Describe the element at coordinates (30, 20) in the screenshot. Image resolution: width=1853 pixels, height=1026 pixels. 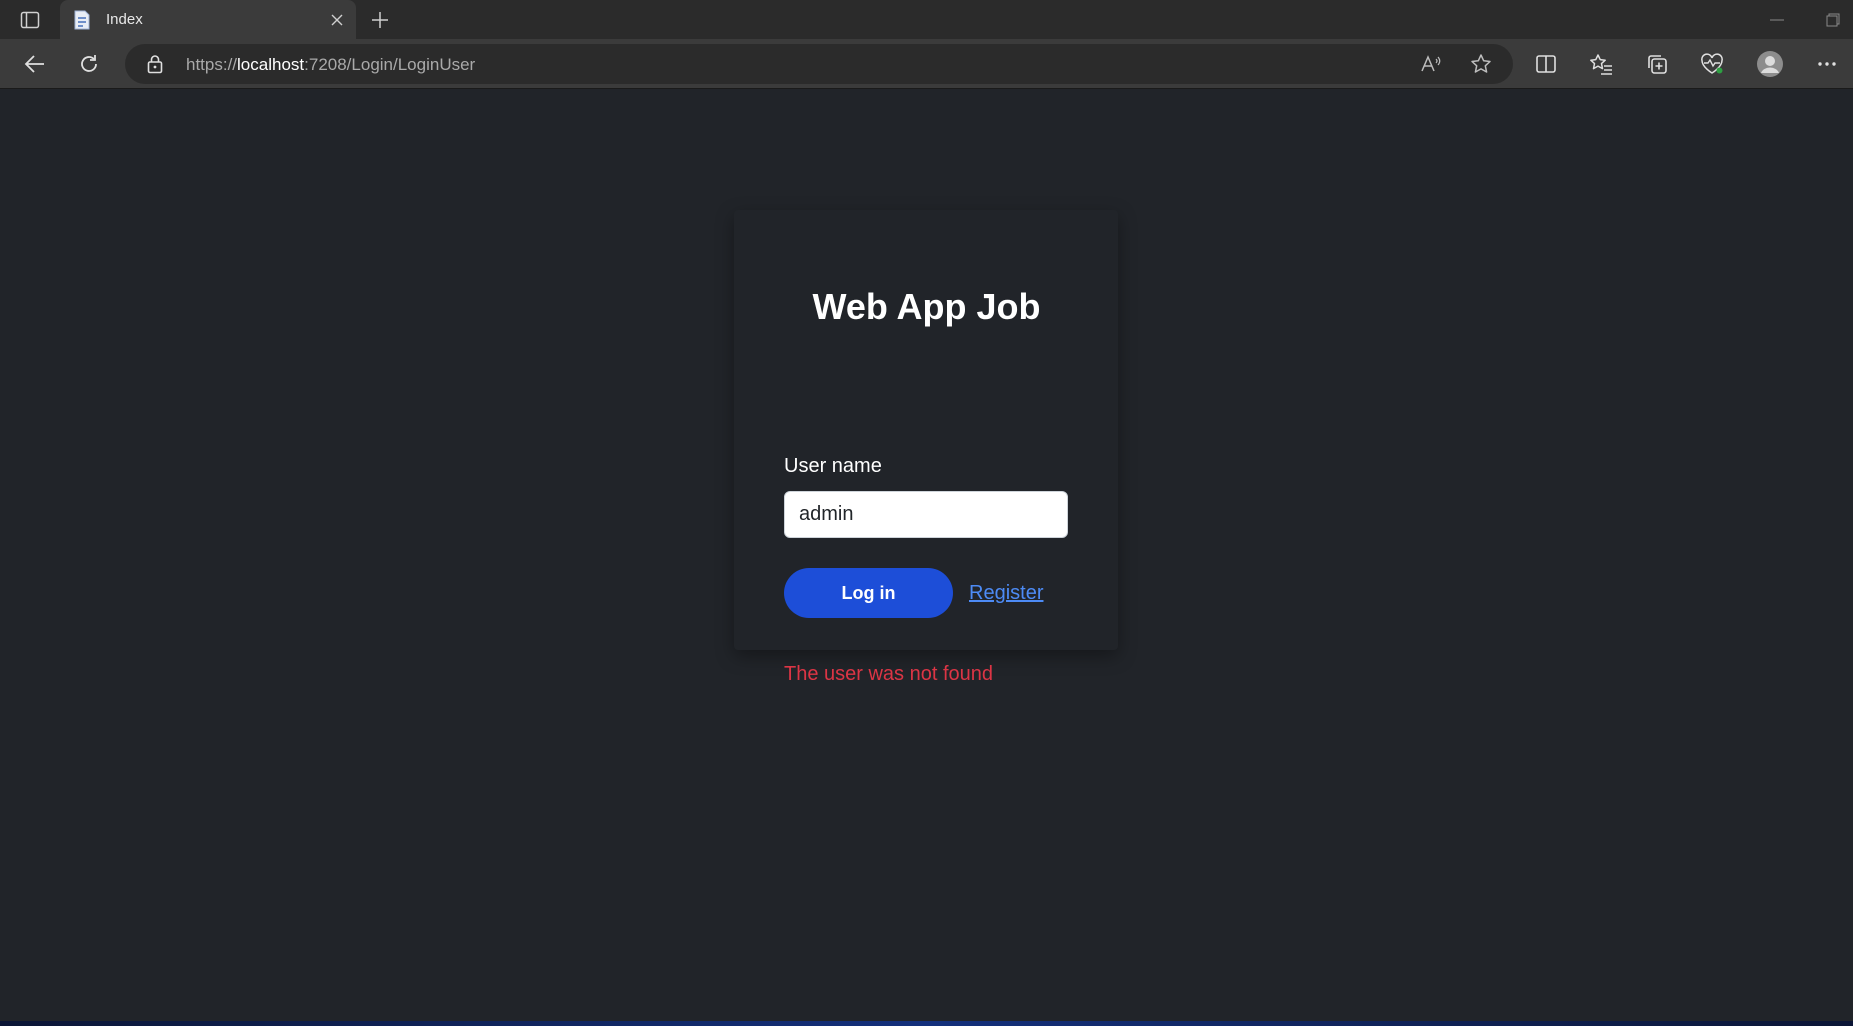
I see `tab-actions-icon` at that location.